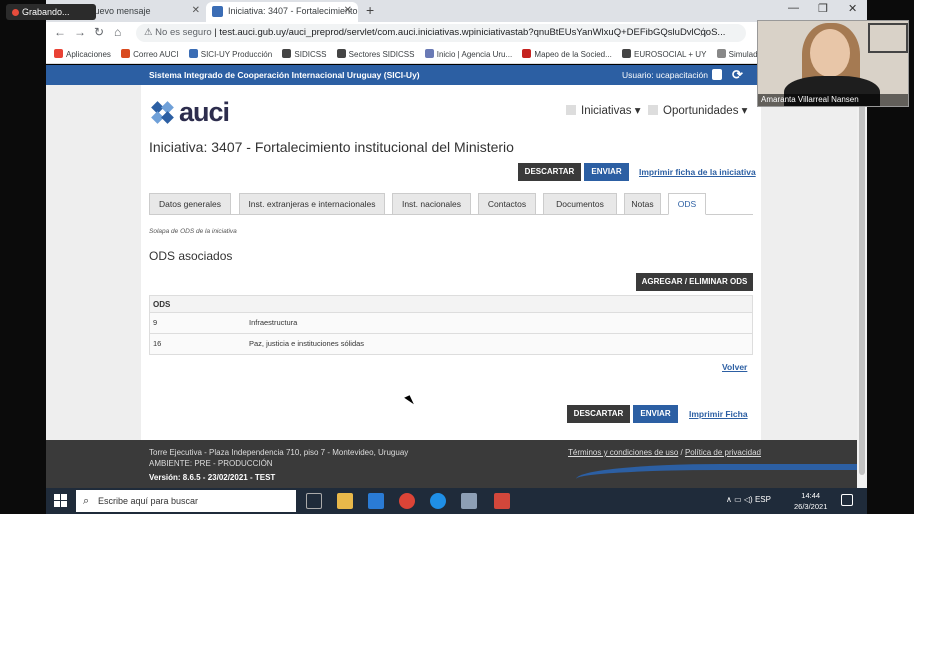 This screenshot has height=672, width=945. Describe the element at coordinates (155, 322) in the screenshot. I see `ods-code: 9` at that location.